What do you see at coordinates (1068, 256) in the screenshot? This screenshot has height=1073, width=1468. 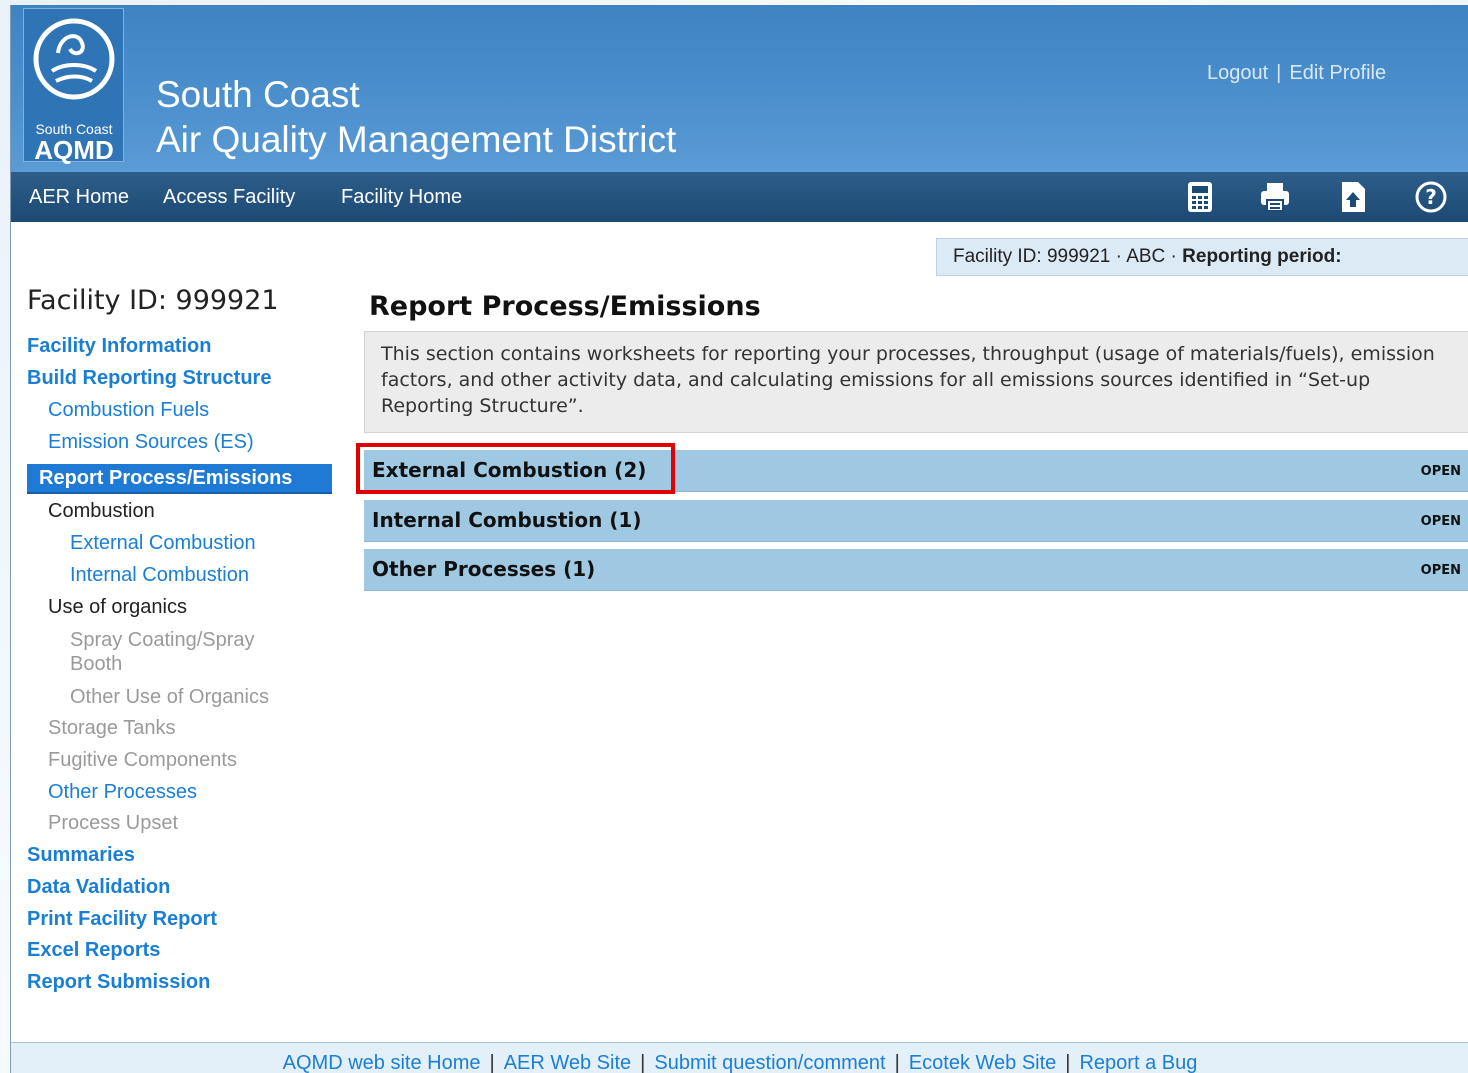 I see `facility-info-text: Facility ID: 999921 · ABC ·` at bounding box center [1068, 256].